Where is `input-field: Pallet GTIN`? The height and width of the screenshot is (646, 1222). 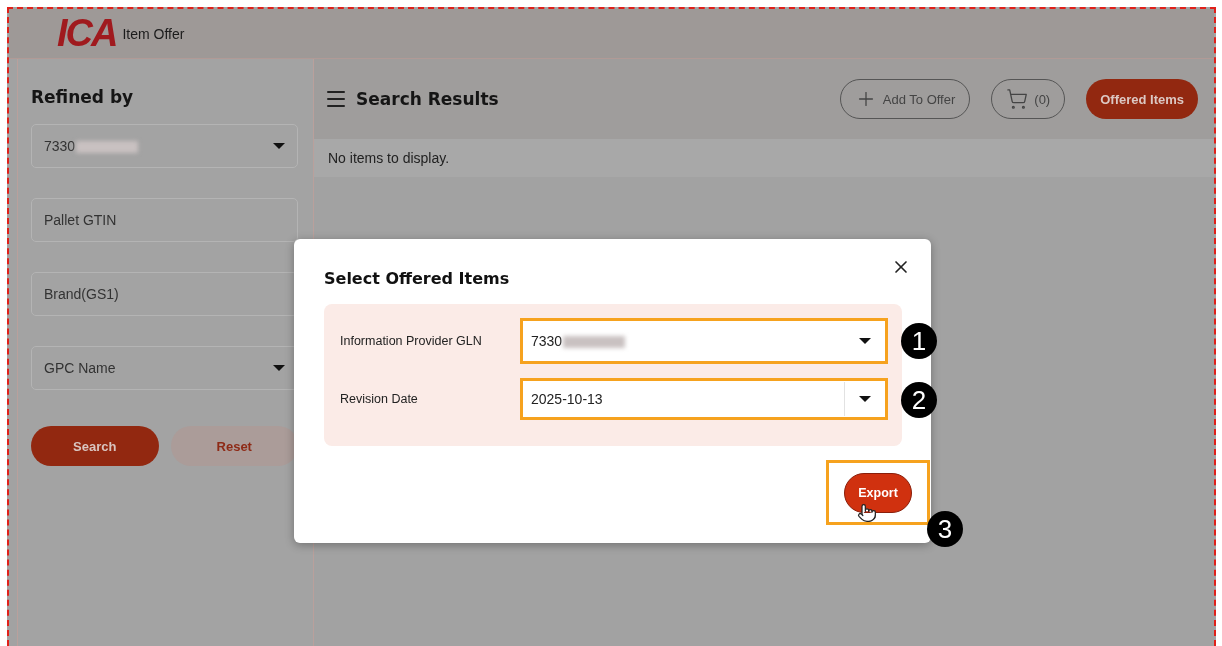 input-field: Pallet GTIN is located at coordinates (164, 220).